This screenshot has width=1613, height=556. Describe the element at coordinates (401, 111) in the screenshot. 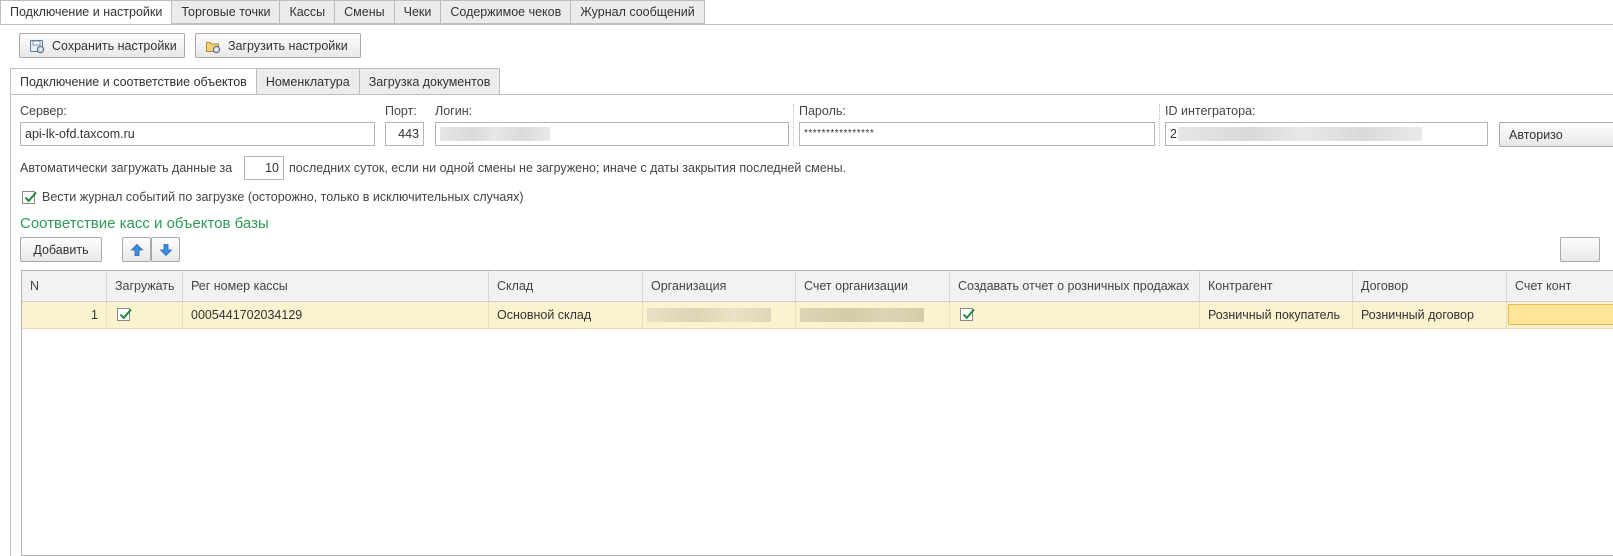

I see `port-label: Порт:` at that location.